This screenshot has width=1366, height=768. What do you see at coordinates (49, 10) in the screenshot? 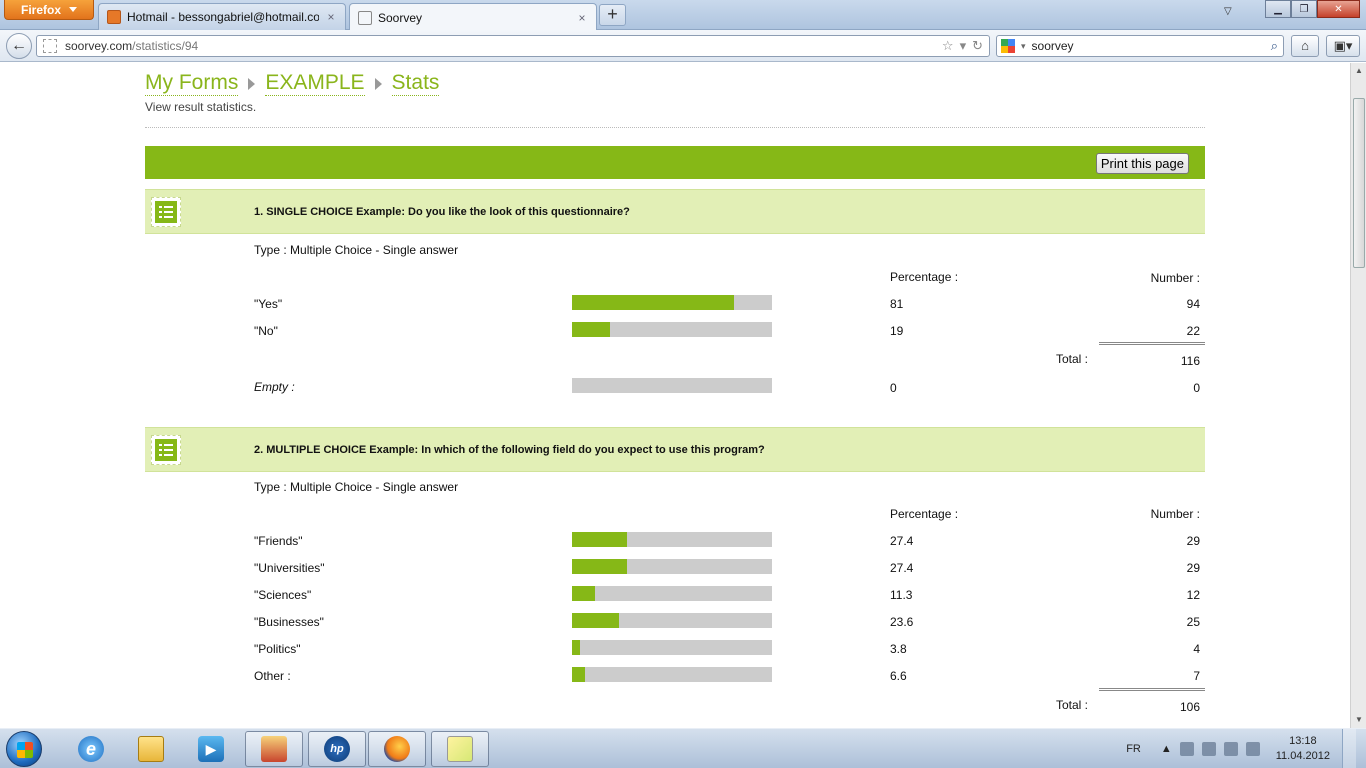
I see `firefox-menu-button: Firefox` at bounding box center [49, 10].